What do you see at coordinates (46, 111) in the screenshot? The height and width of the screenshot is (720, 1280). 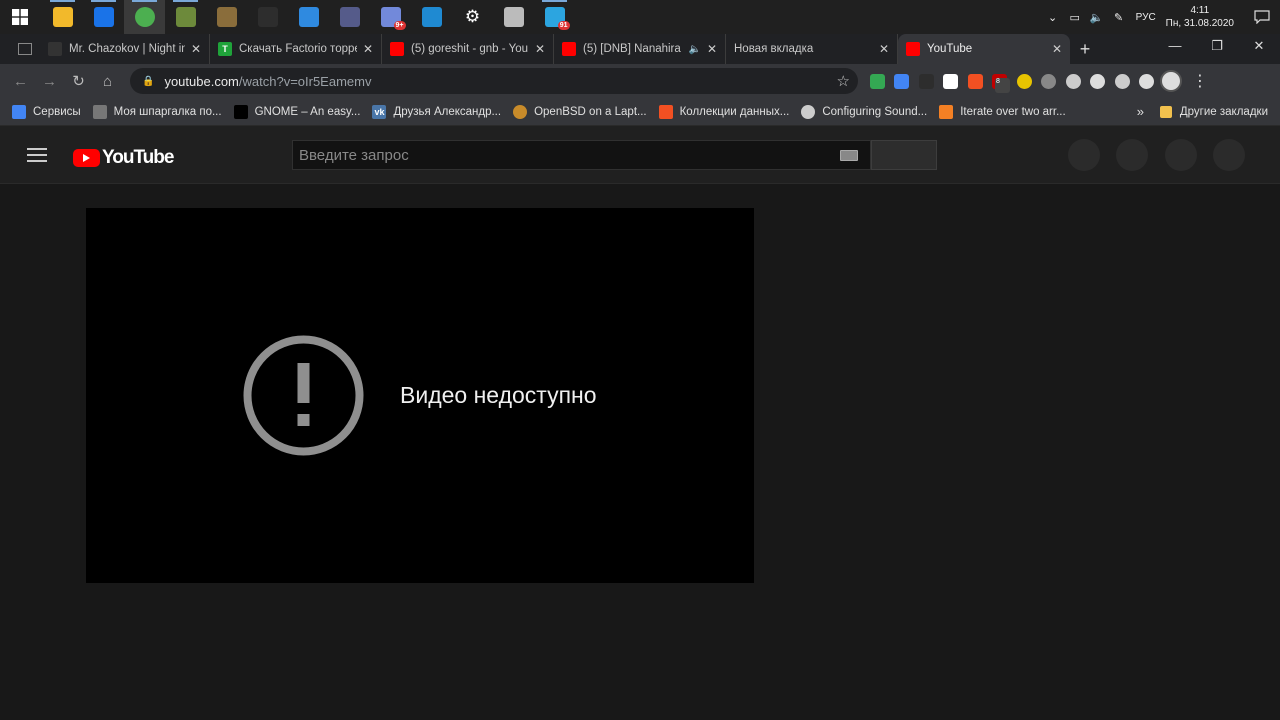 I see `bookmark-item: Сервисы` at bounding box center [46, 111].